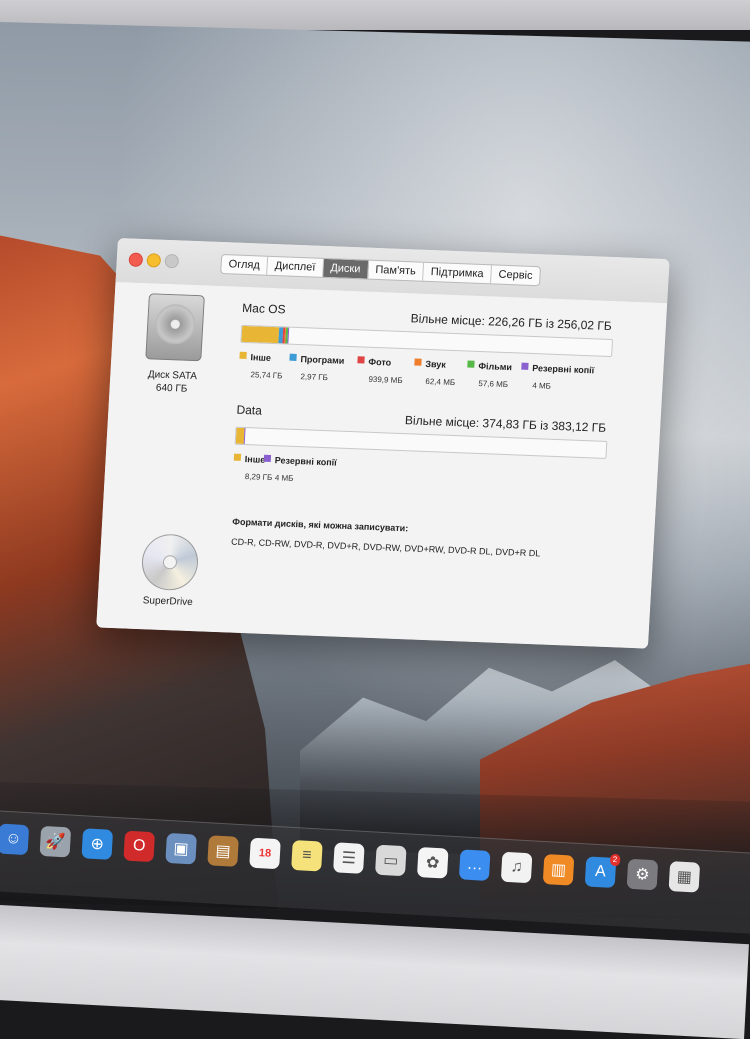 The width and height of the screenshot is (750, 1039). I want to click on tab-memory: Пам'ять, so click(396, 270).